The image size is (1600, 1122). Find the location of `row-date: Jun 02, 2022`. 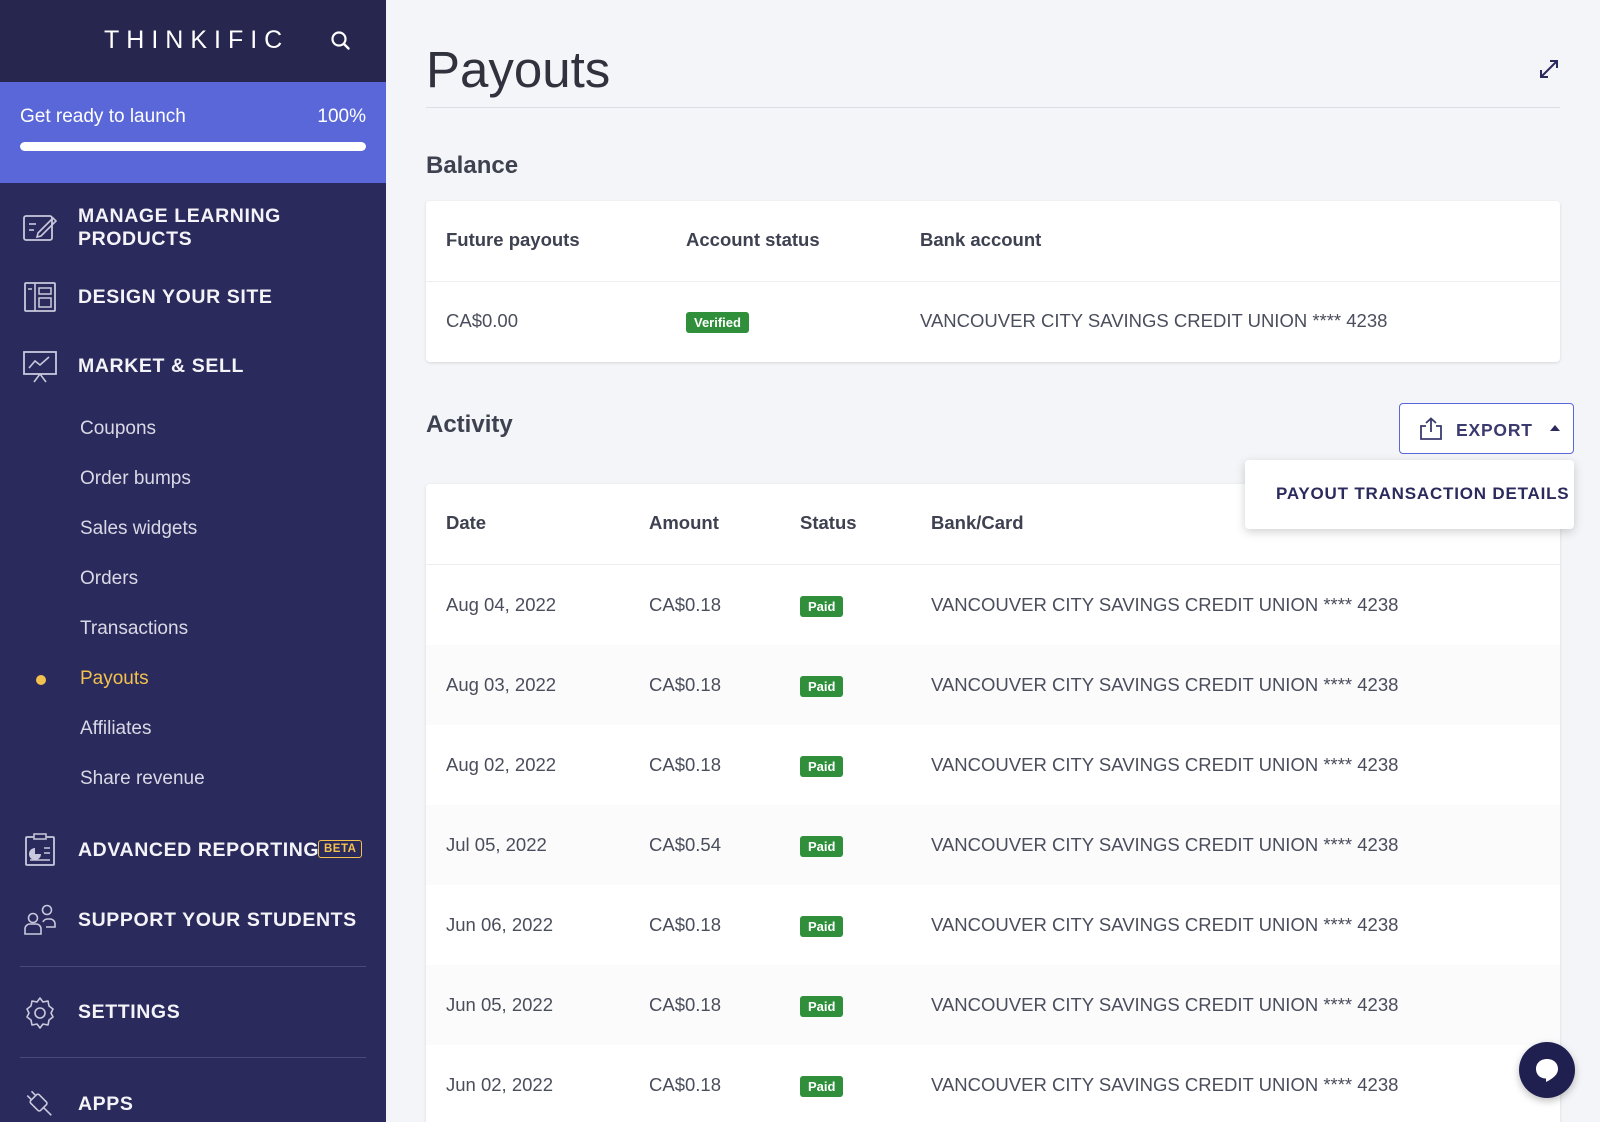

row-date: Jun 02, 2022 is located at coordinates (499, 1084).